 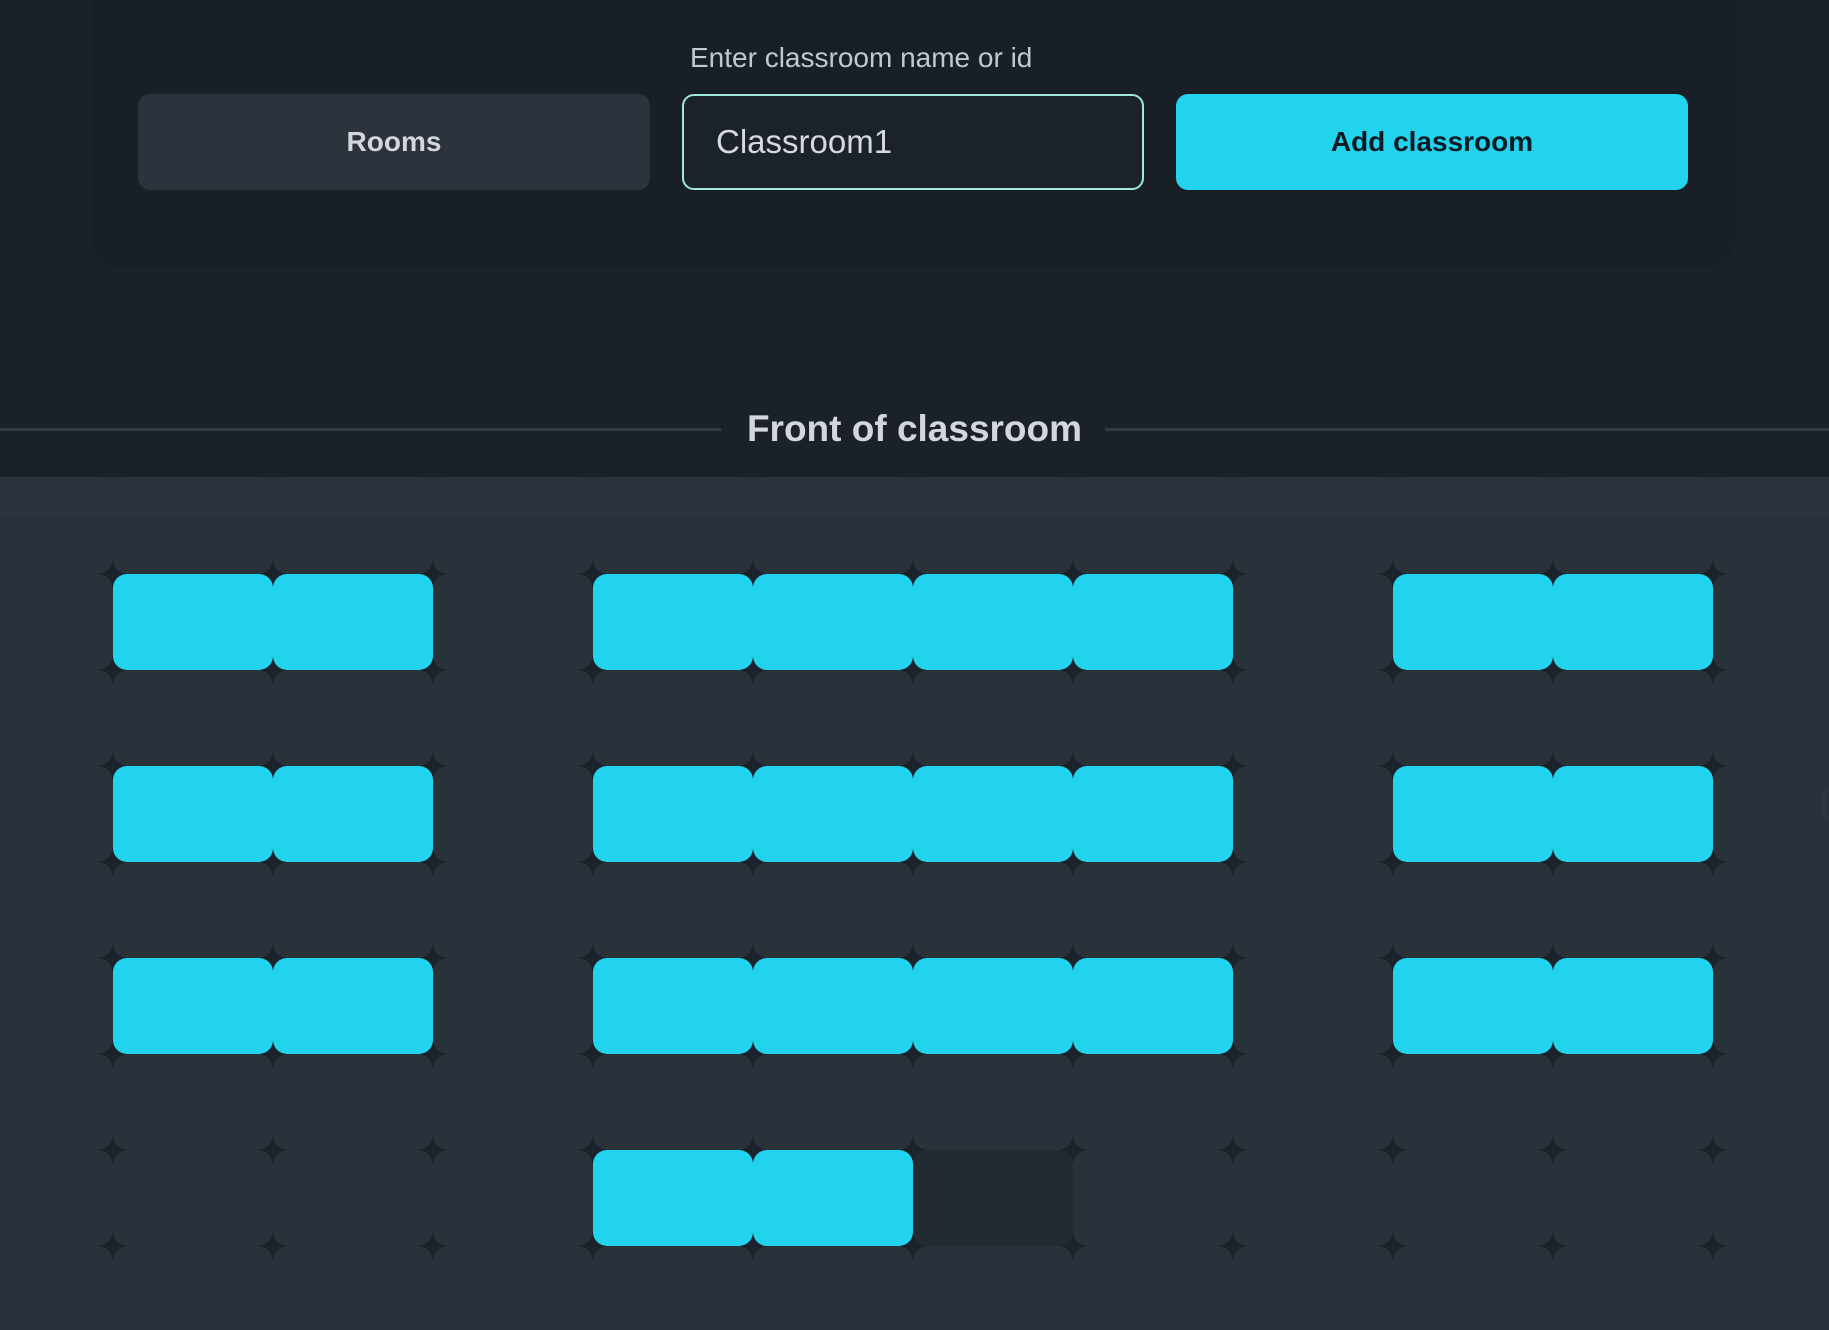 What do you see at coordinates (993, 1198) in the screenshot?
I see `seat-empty` at bounding box center [993, 1198].